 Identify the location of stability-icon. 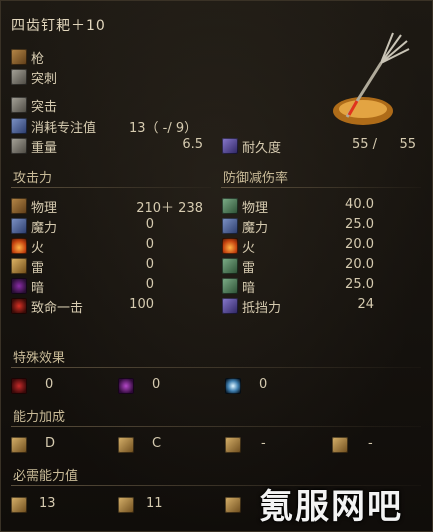
(230, 306).